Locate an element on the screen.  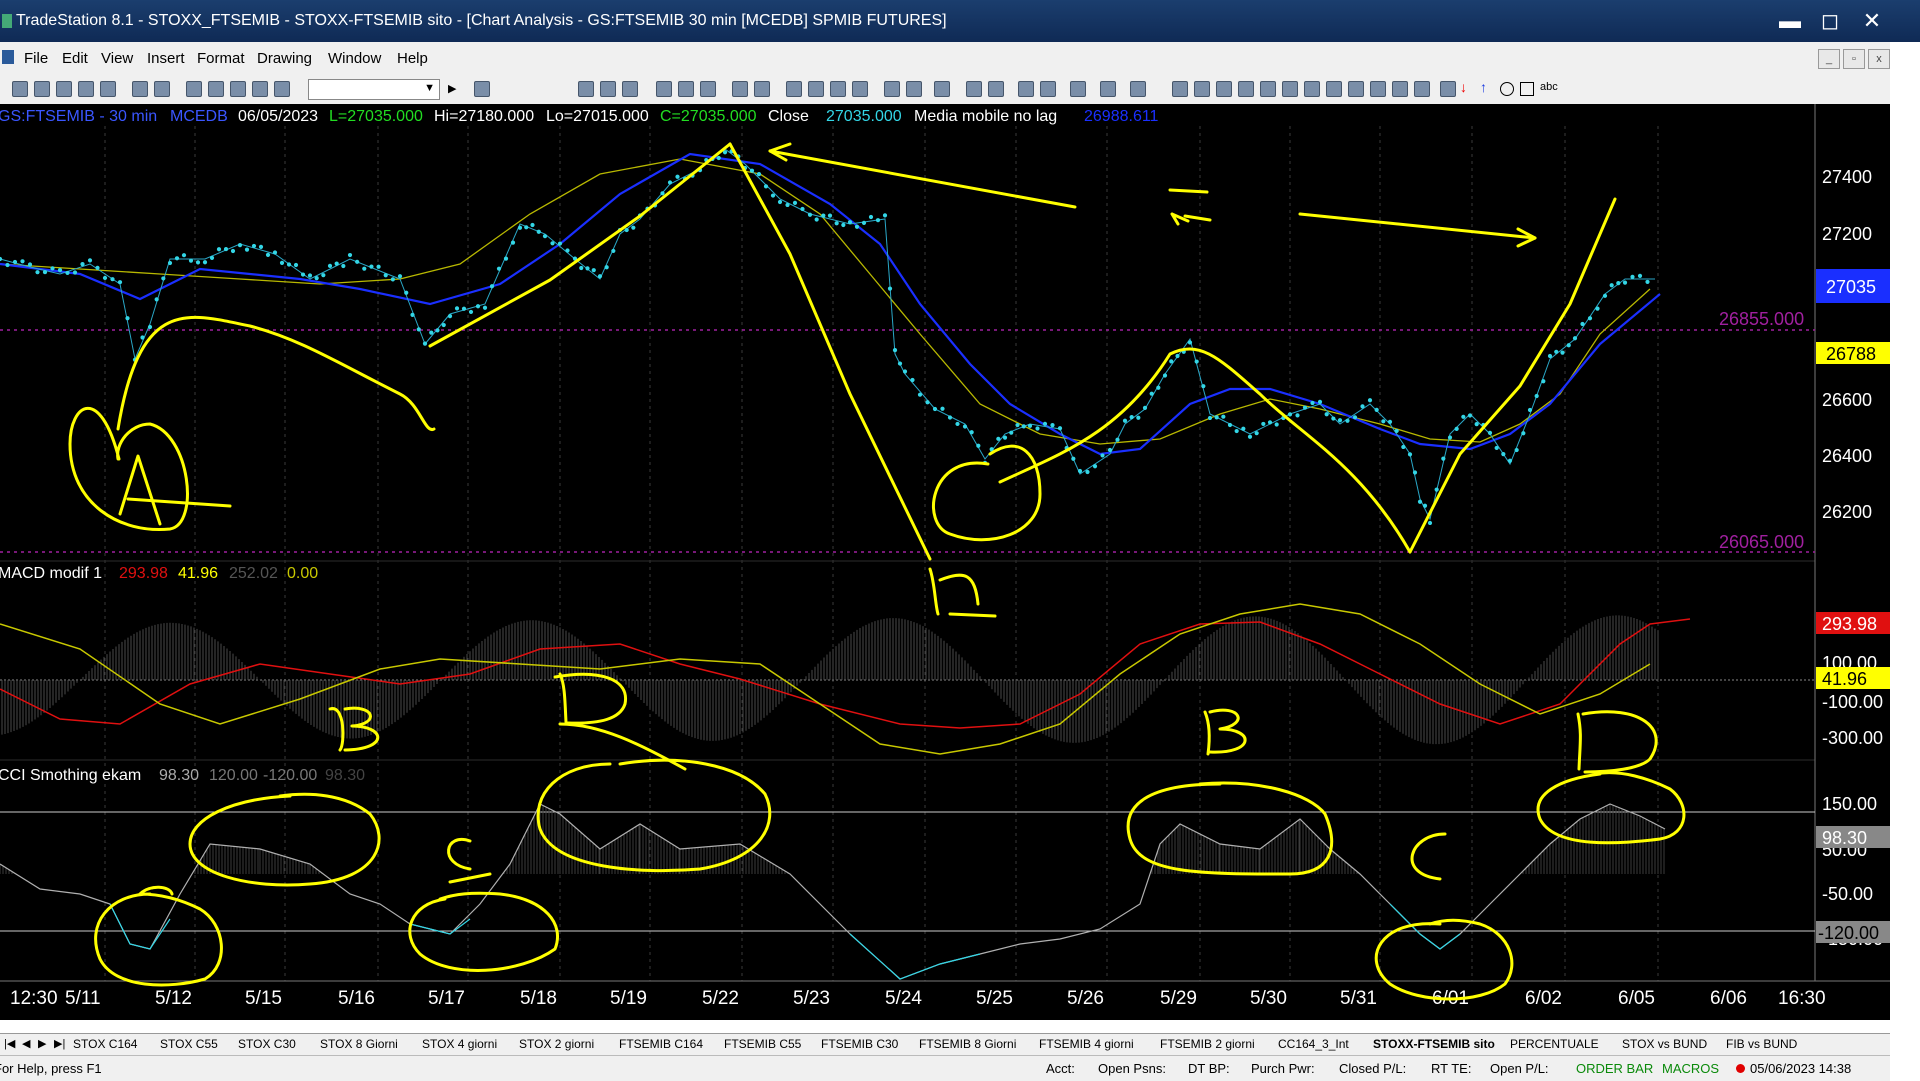
lock-icon is located at coordinates (238, 89).